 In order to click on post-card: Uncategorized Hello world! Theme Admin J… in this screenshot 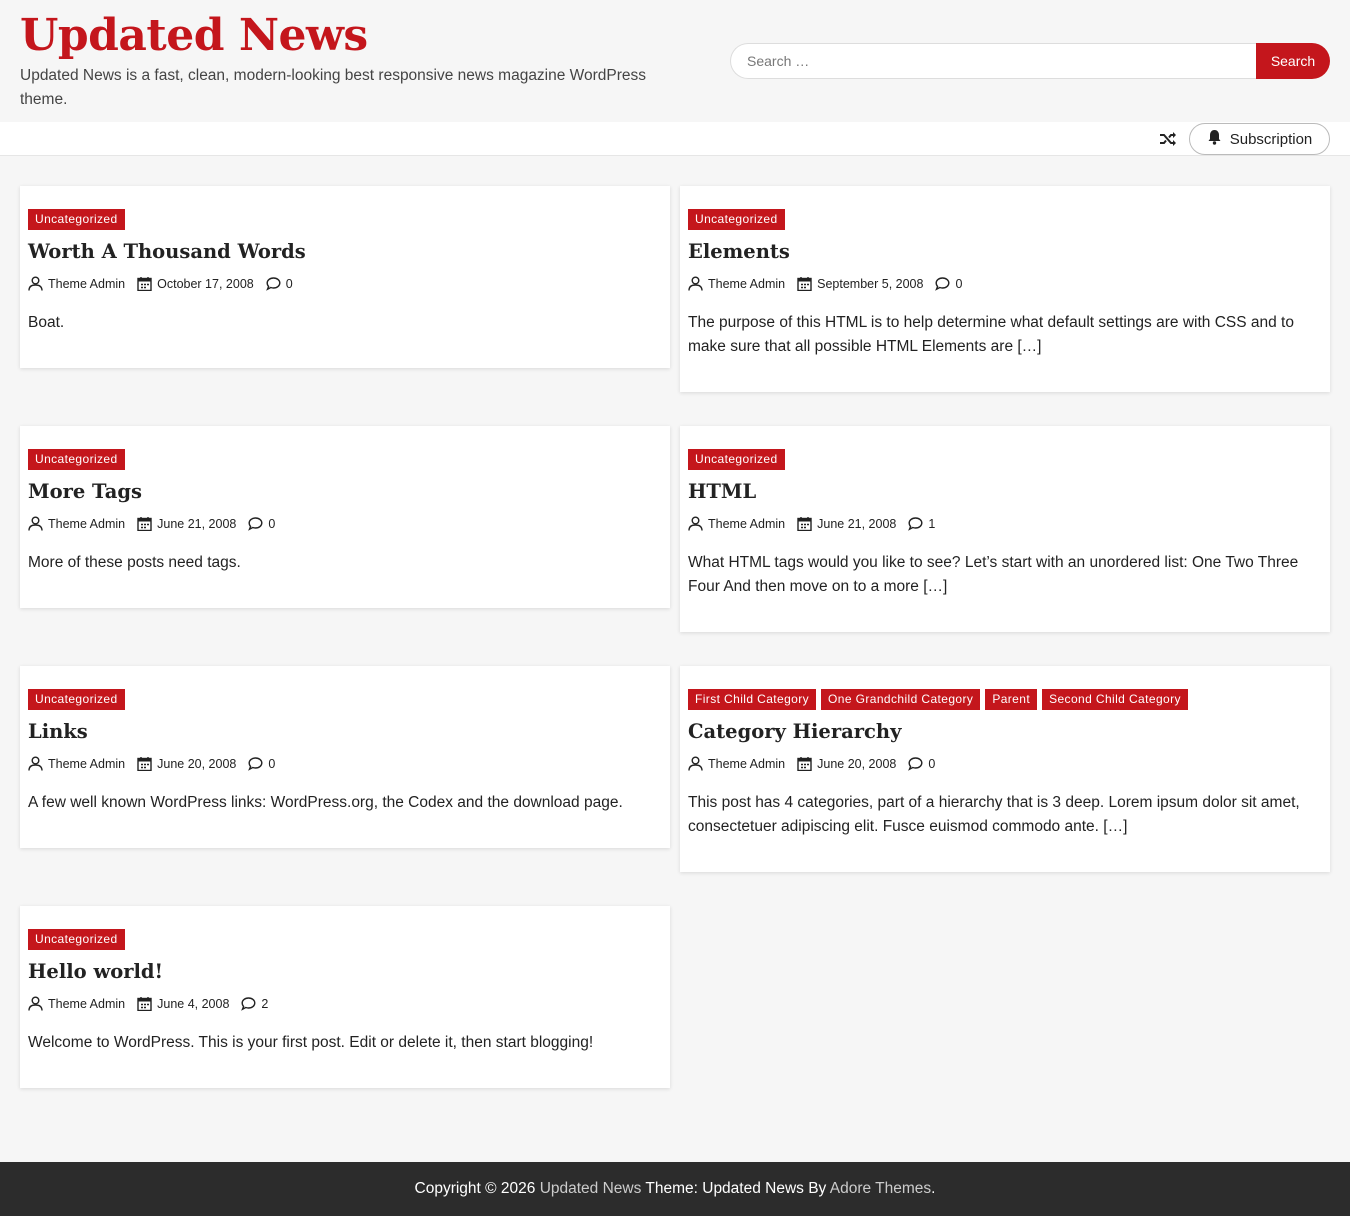, I will do `click(345, 997)`.